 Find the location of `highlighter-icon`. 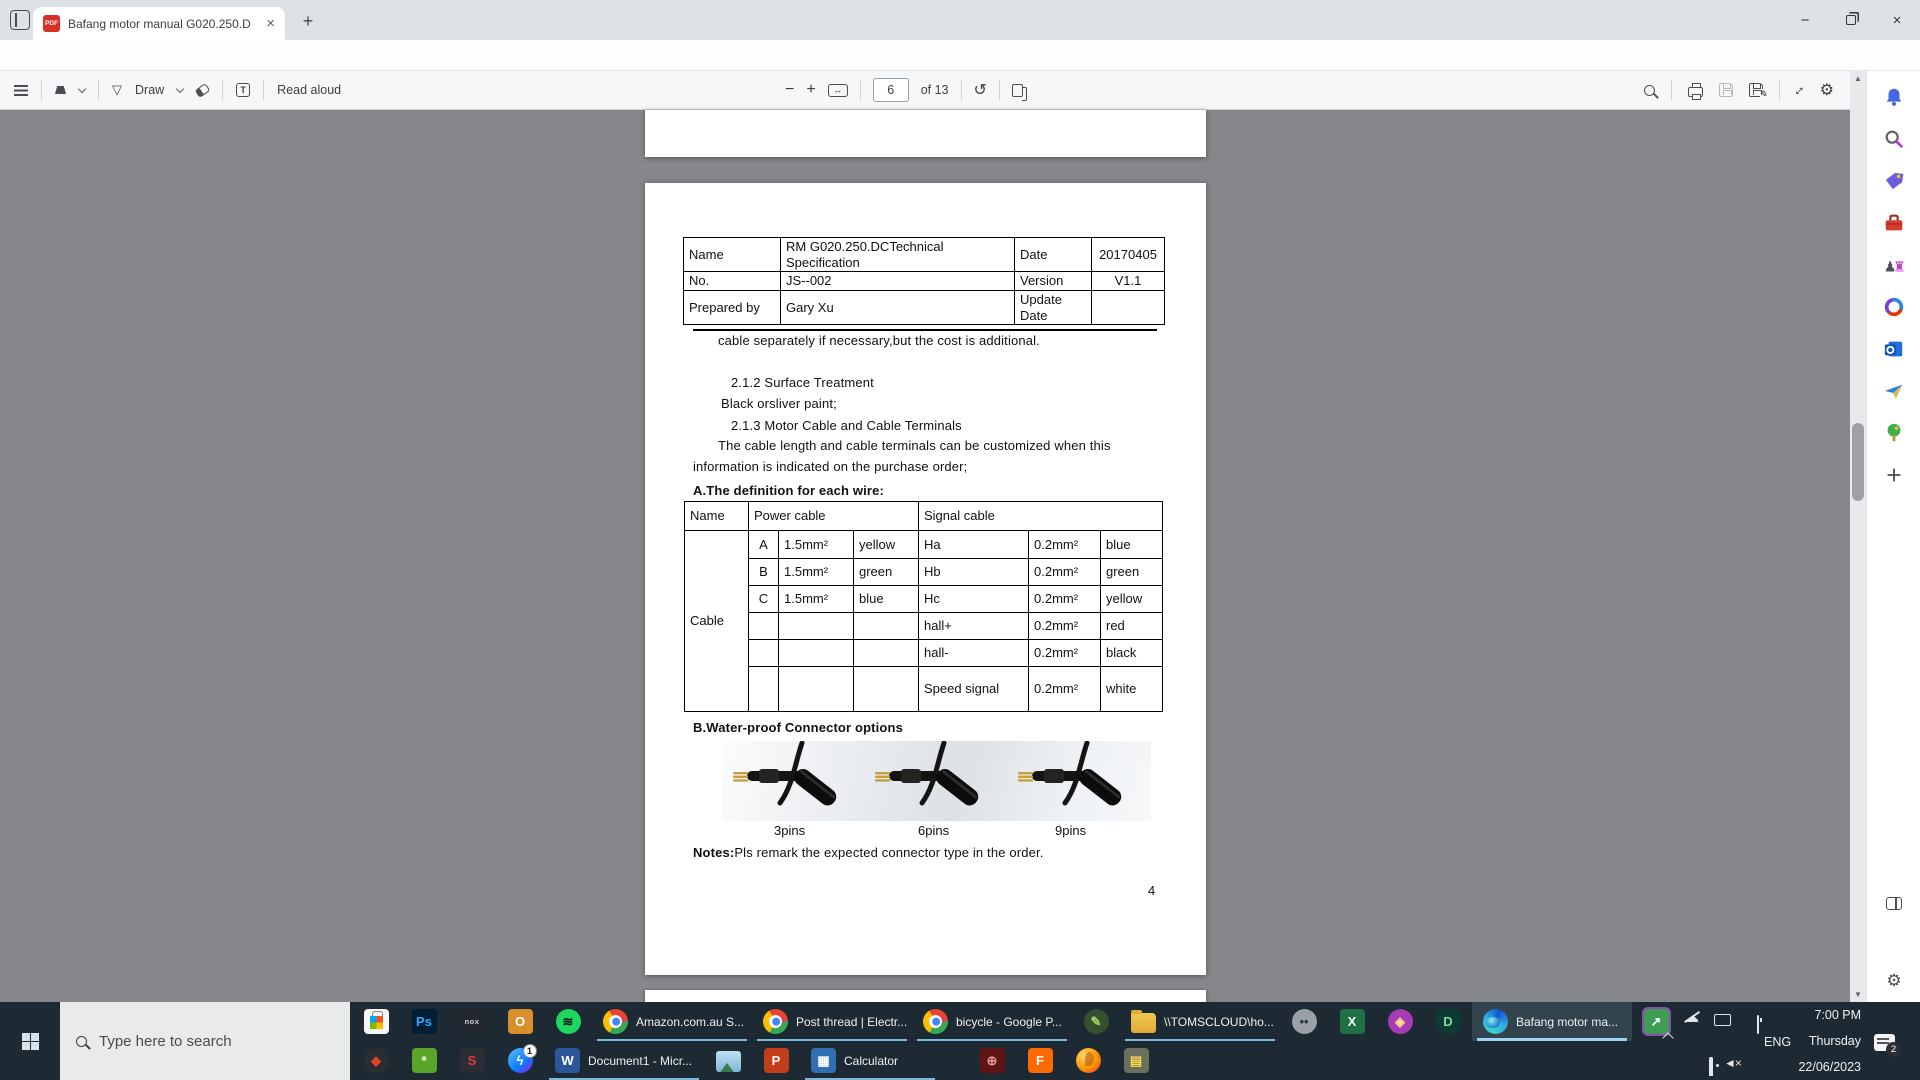

highlighter-icon is located at coordinates (60, 90).